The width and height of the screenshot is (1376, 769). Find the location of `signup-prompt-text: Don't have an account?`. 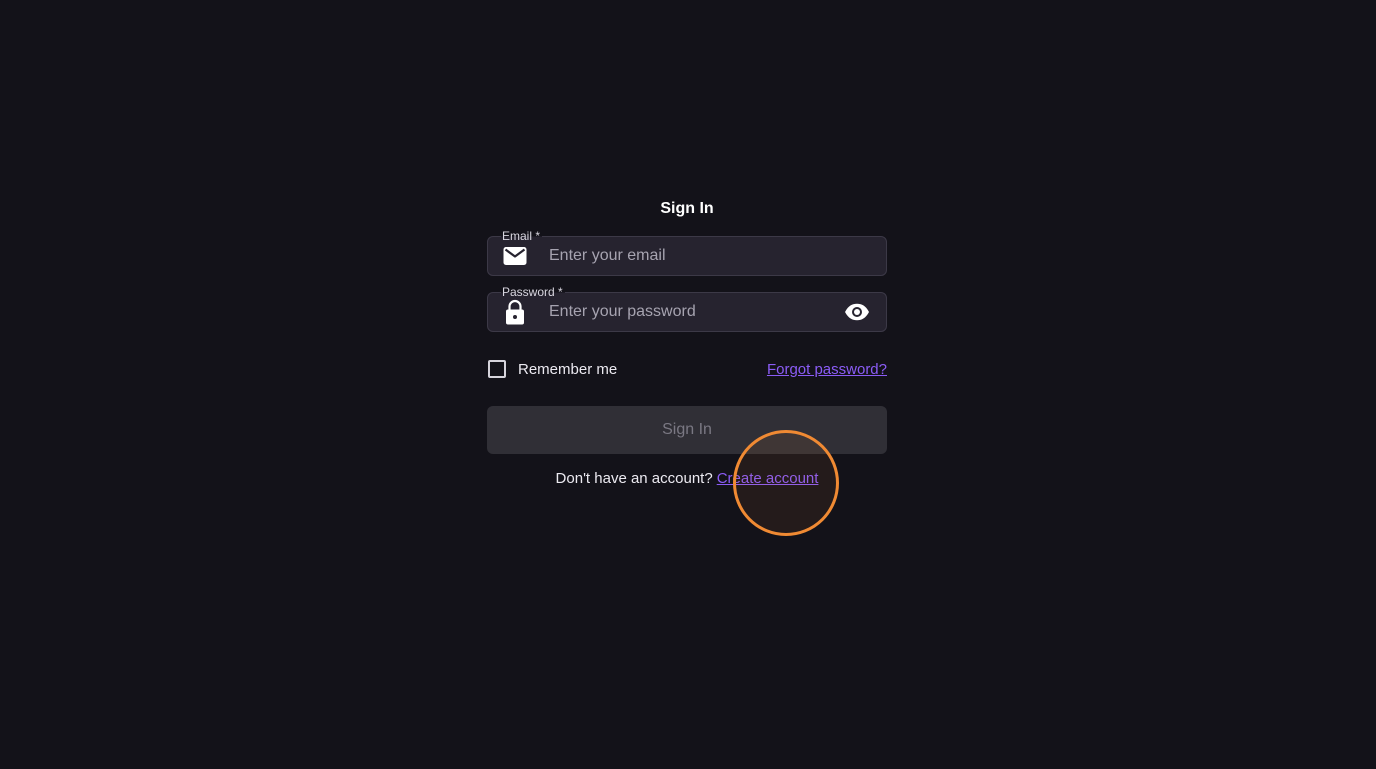

signup-prompt-text: Don't have an account? is located at coordinates (634, 478).